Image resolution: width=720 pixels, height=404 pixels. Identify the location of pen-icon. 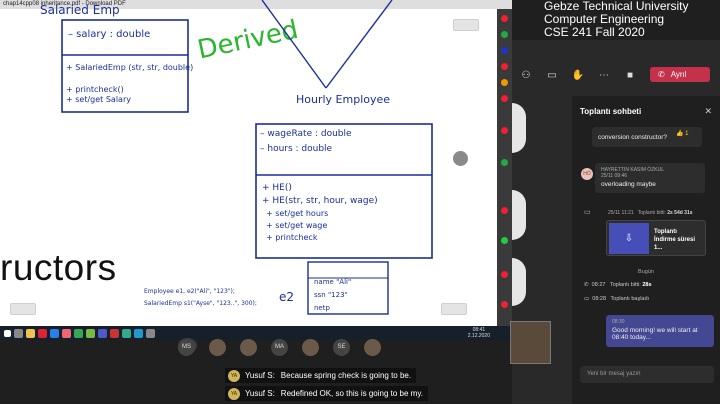
(504, 66).